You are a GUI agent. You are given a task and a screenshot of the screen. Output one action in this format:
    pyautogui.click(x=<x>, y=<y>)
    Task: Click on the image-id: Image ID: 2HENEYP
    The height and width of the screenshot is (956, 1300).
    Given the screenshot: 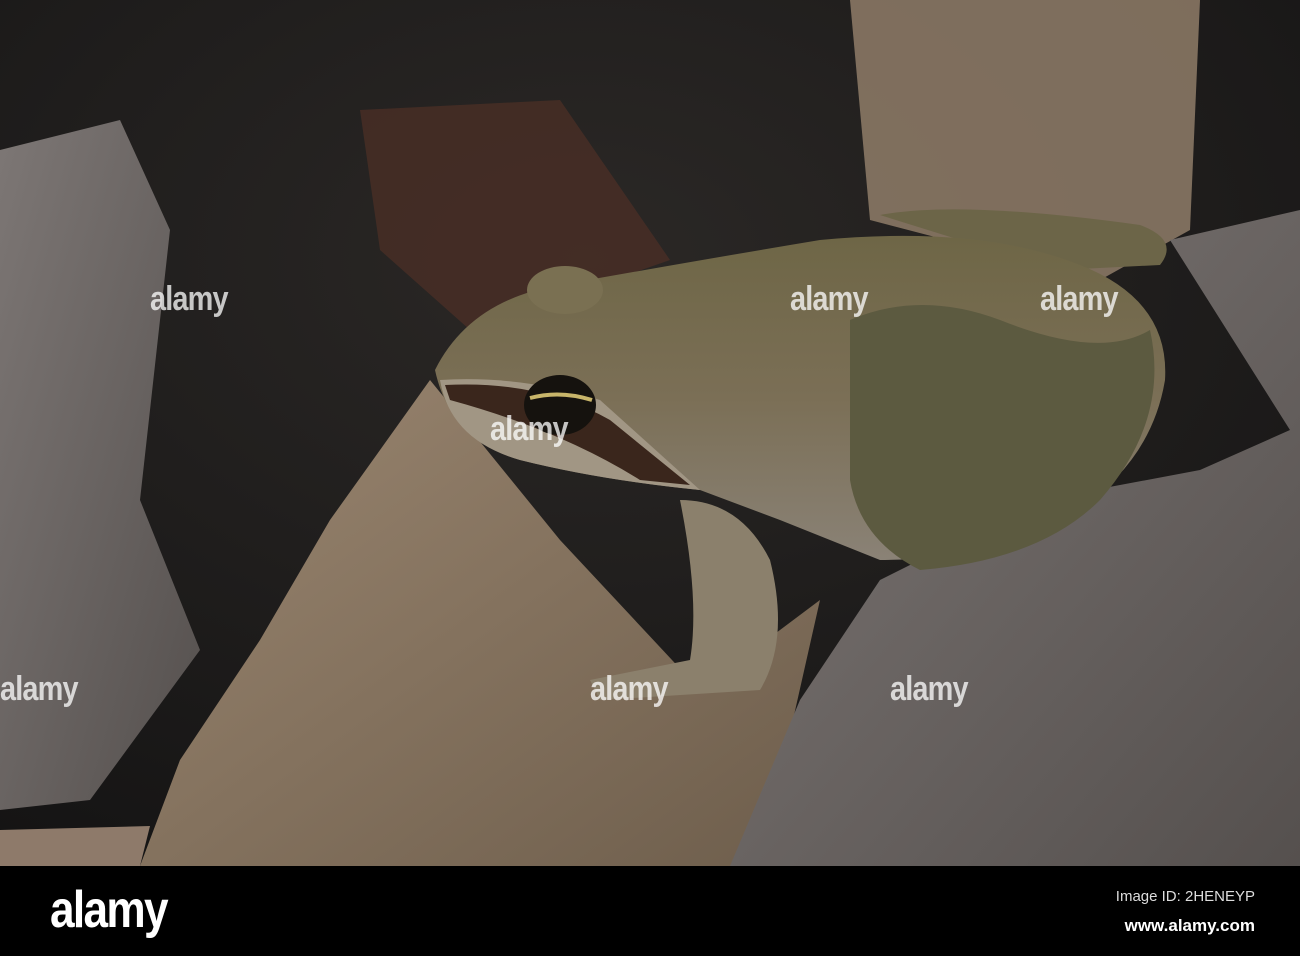 What is the action you would take?
    pyautogui.click(x=1185, y=896)
    